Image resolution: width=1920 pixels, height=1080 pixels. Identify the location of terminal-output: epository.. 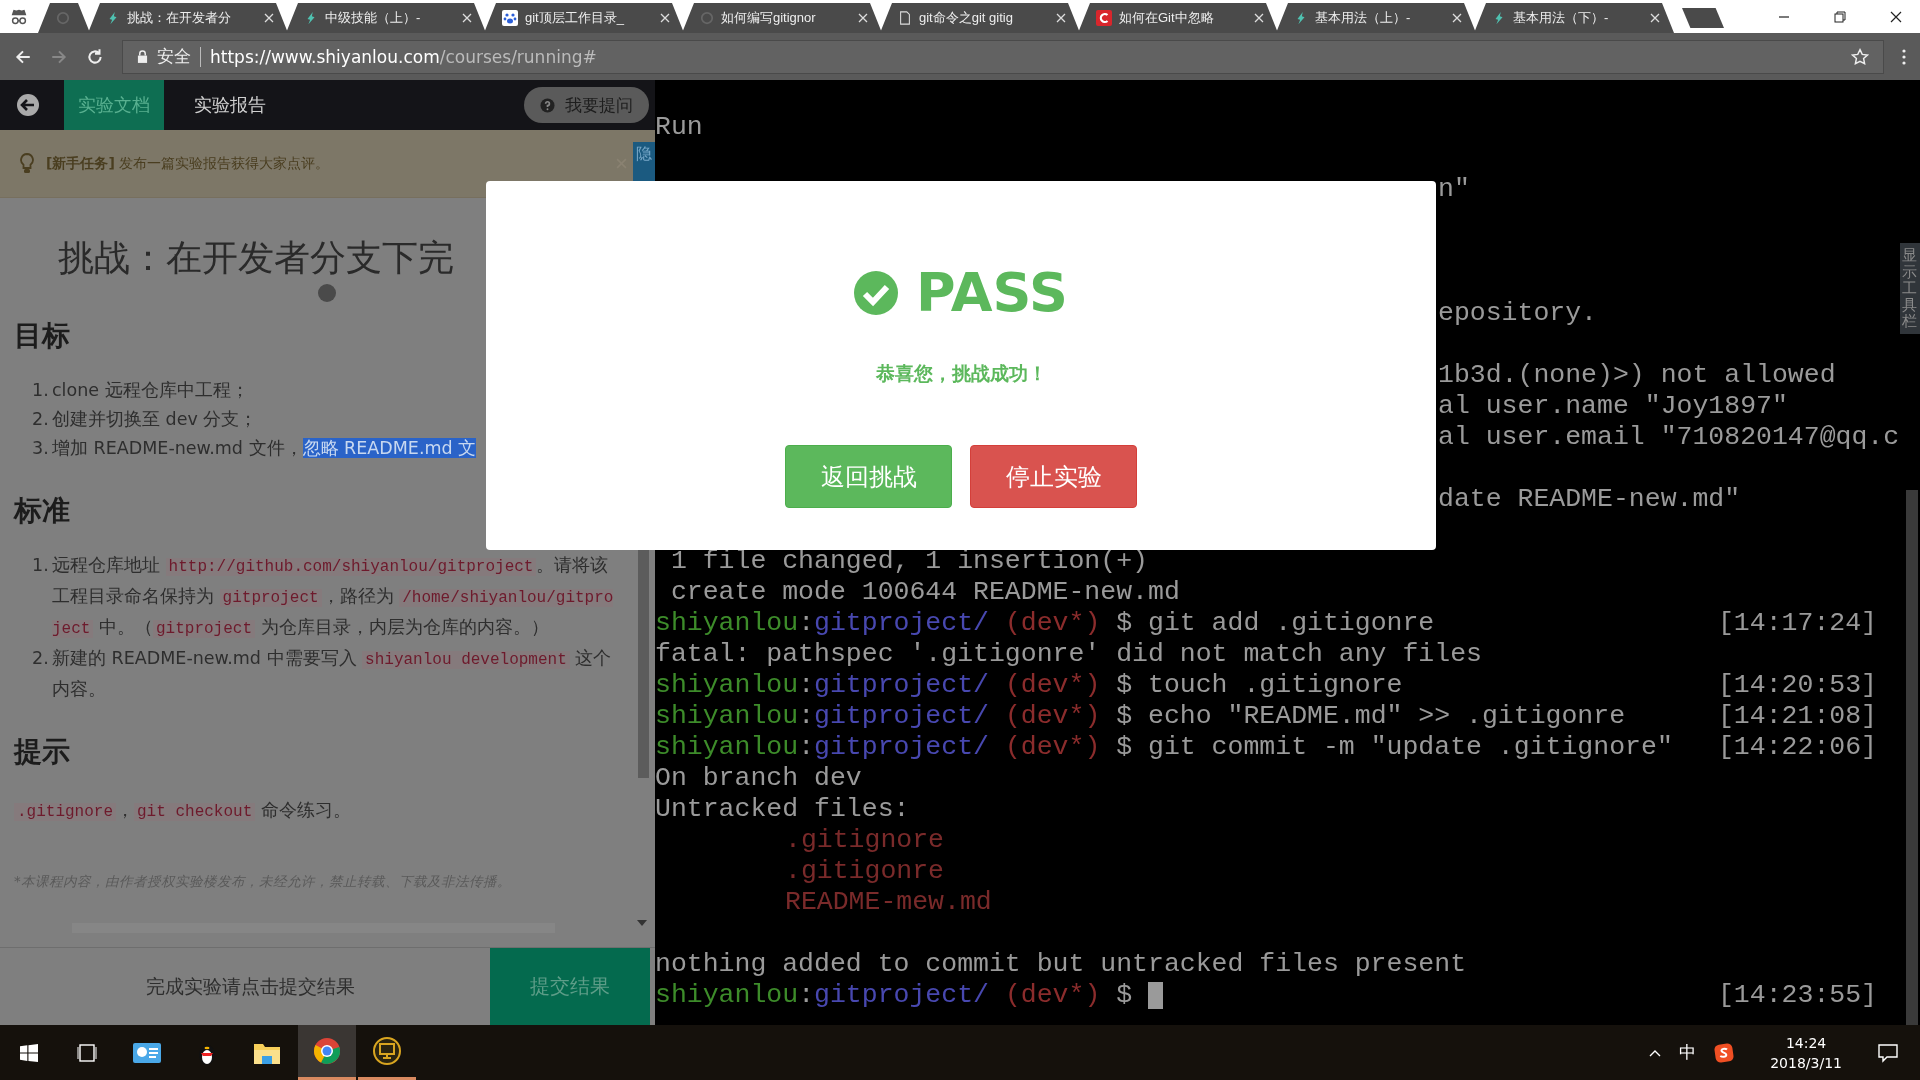
(1518, 313).